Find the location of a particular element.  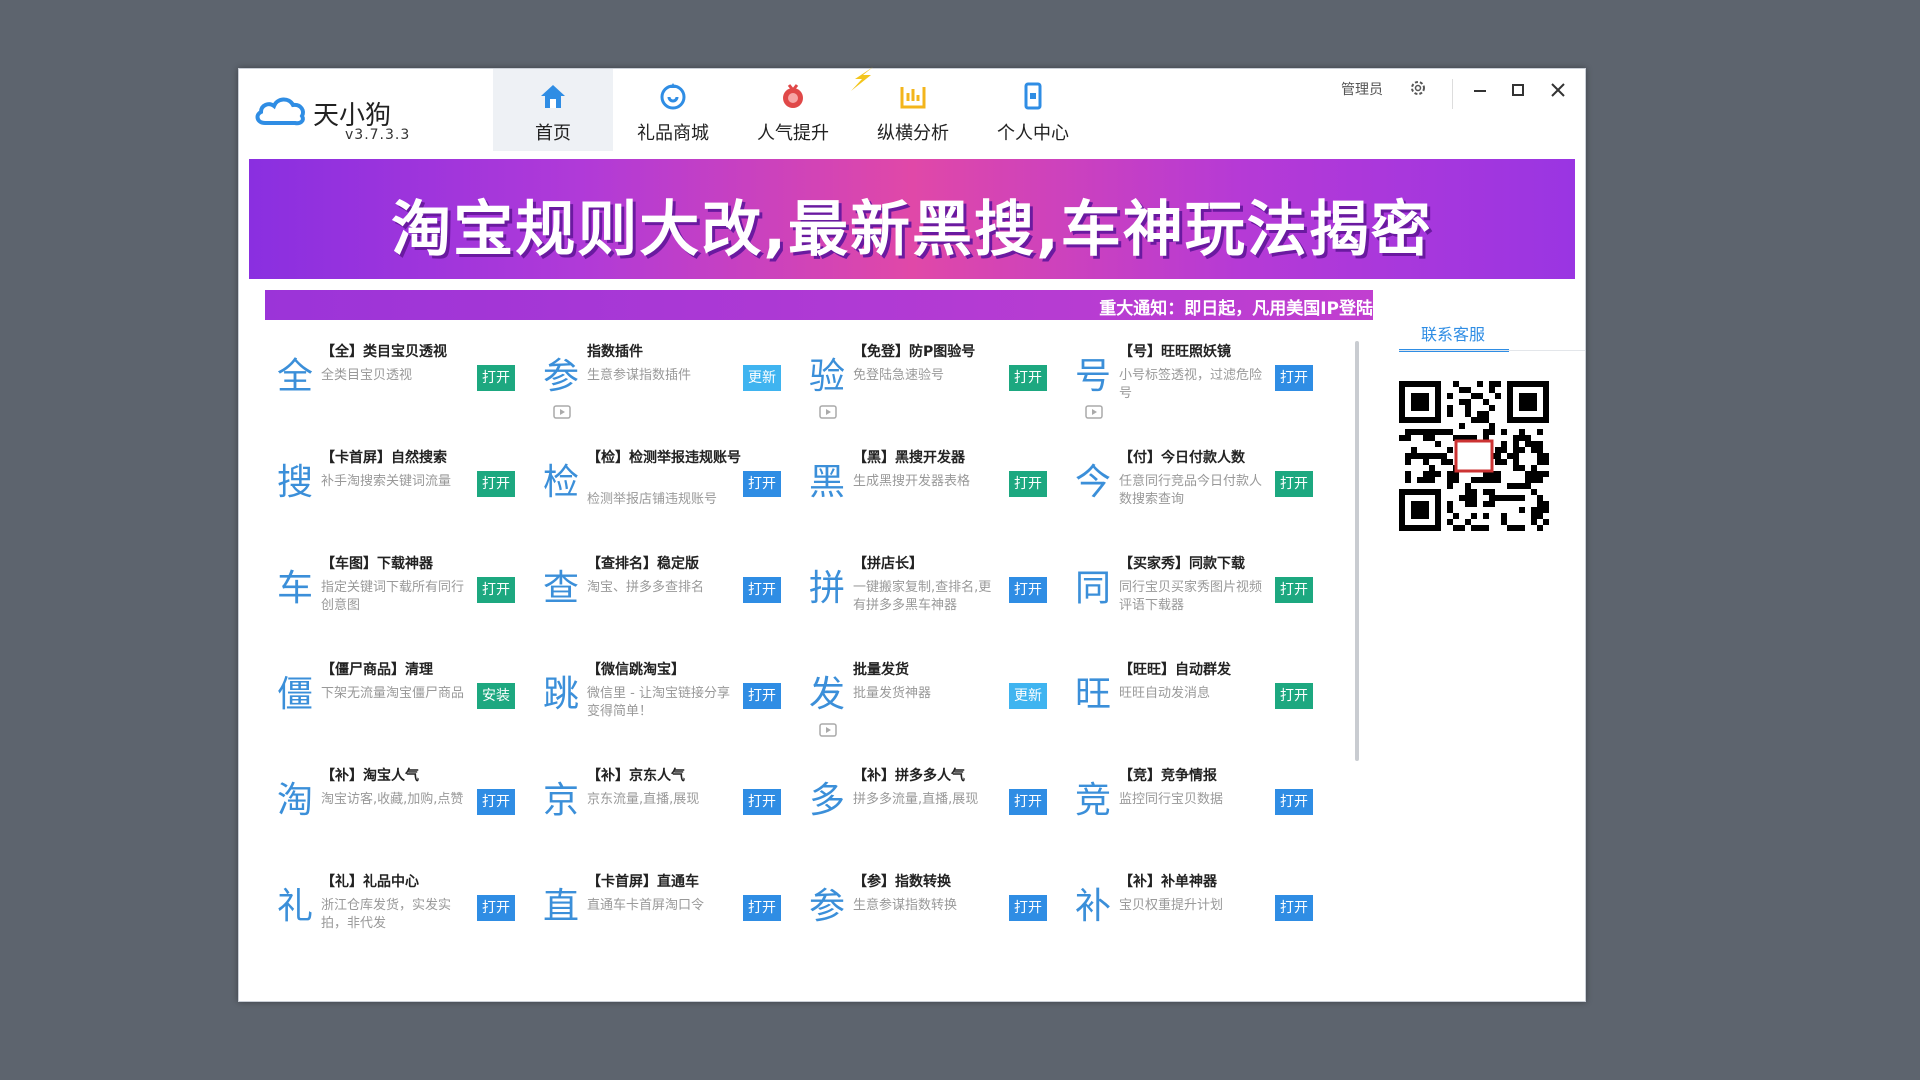

nav-label: 首页 is located at coordinates (553, 133).